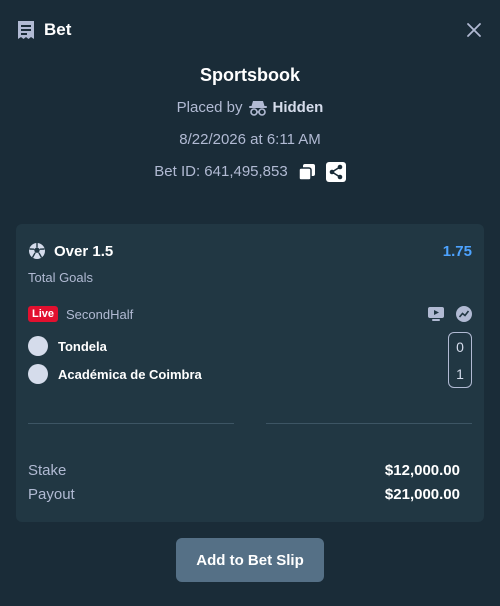 This screenshot has width=500, height=606. I want to click on bet-id-line: Bet ID: 641,495,853, so click(250, 172).